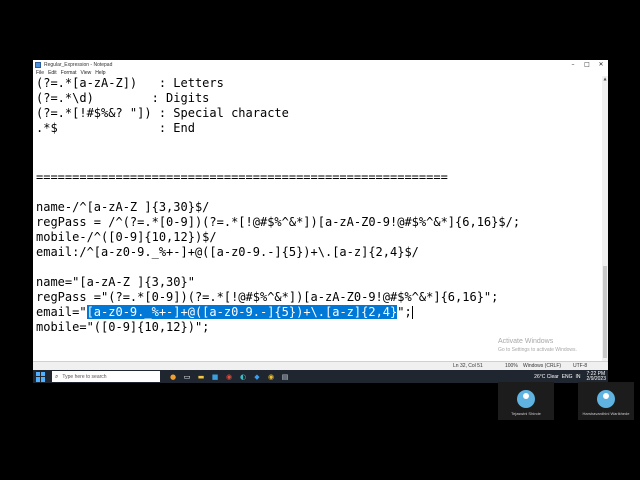 The width and height of the screenshot is (640, 480). What do you see at coordinates (567, 377) in the screenshot?
I see `language-indicator: ENG` at bounding box center [567, 377].